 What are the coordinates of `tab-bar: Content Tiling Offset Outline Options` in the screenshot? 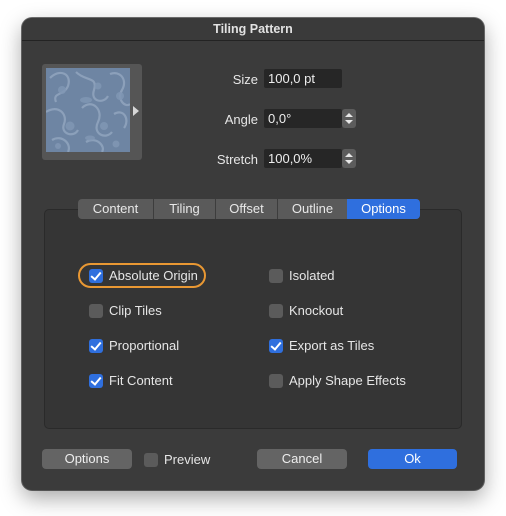 It's located at (249, 209).